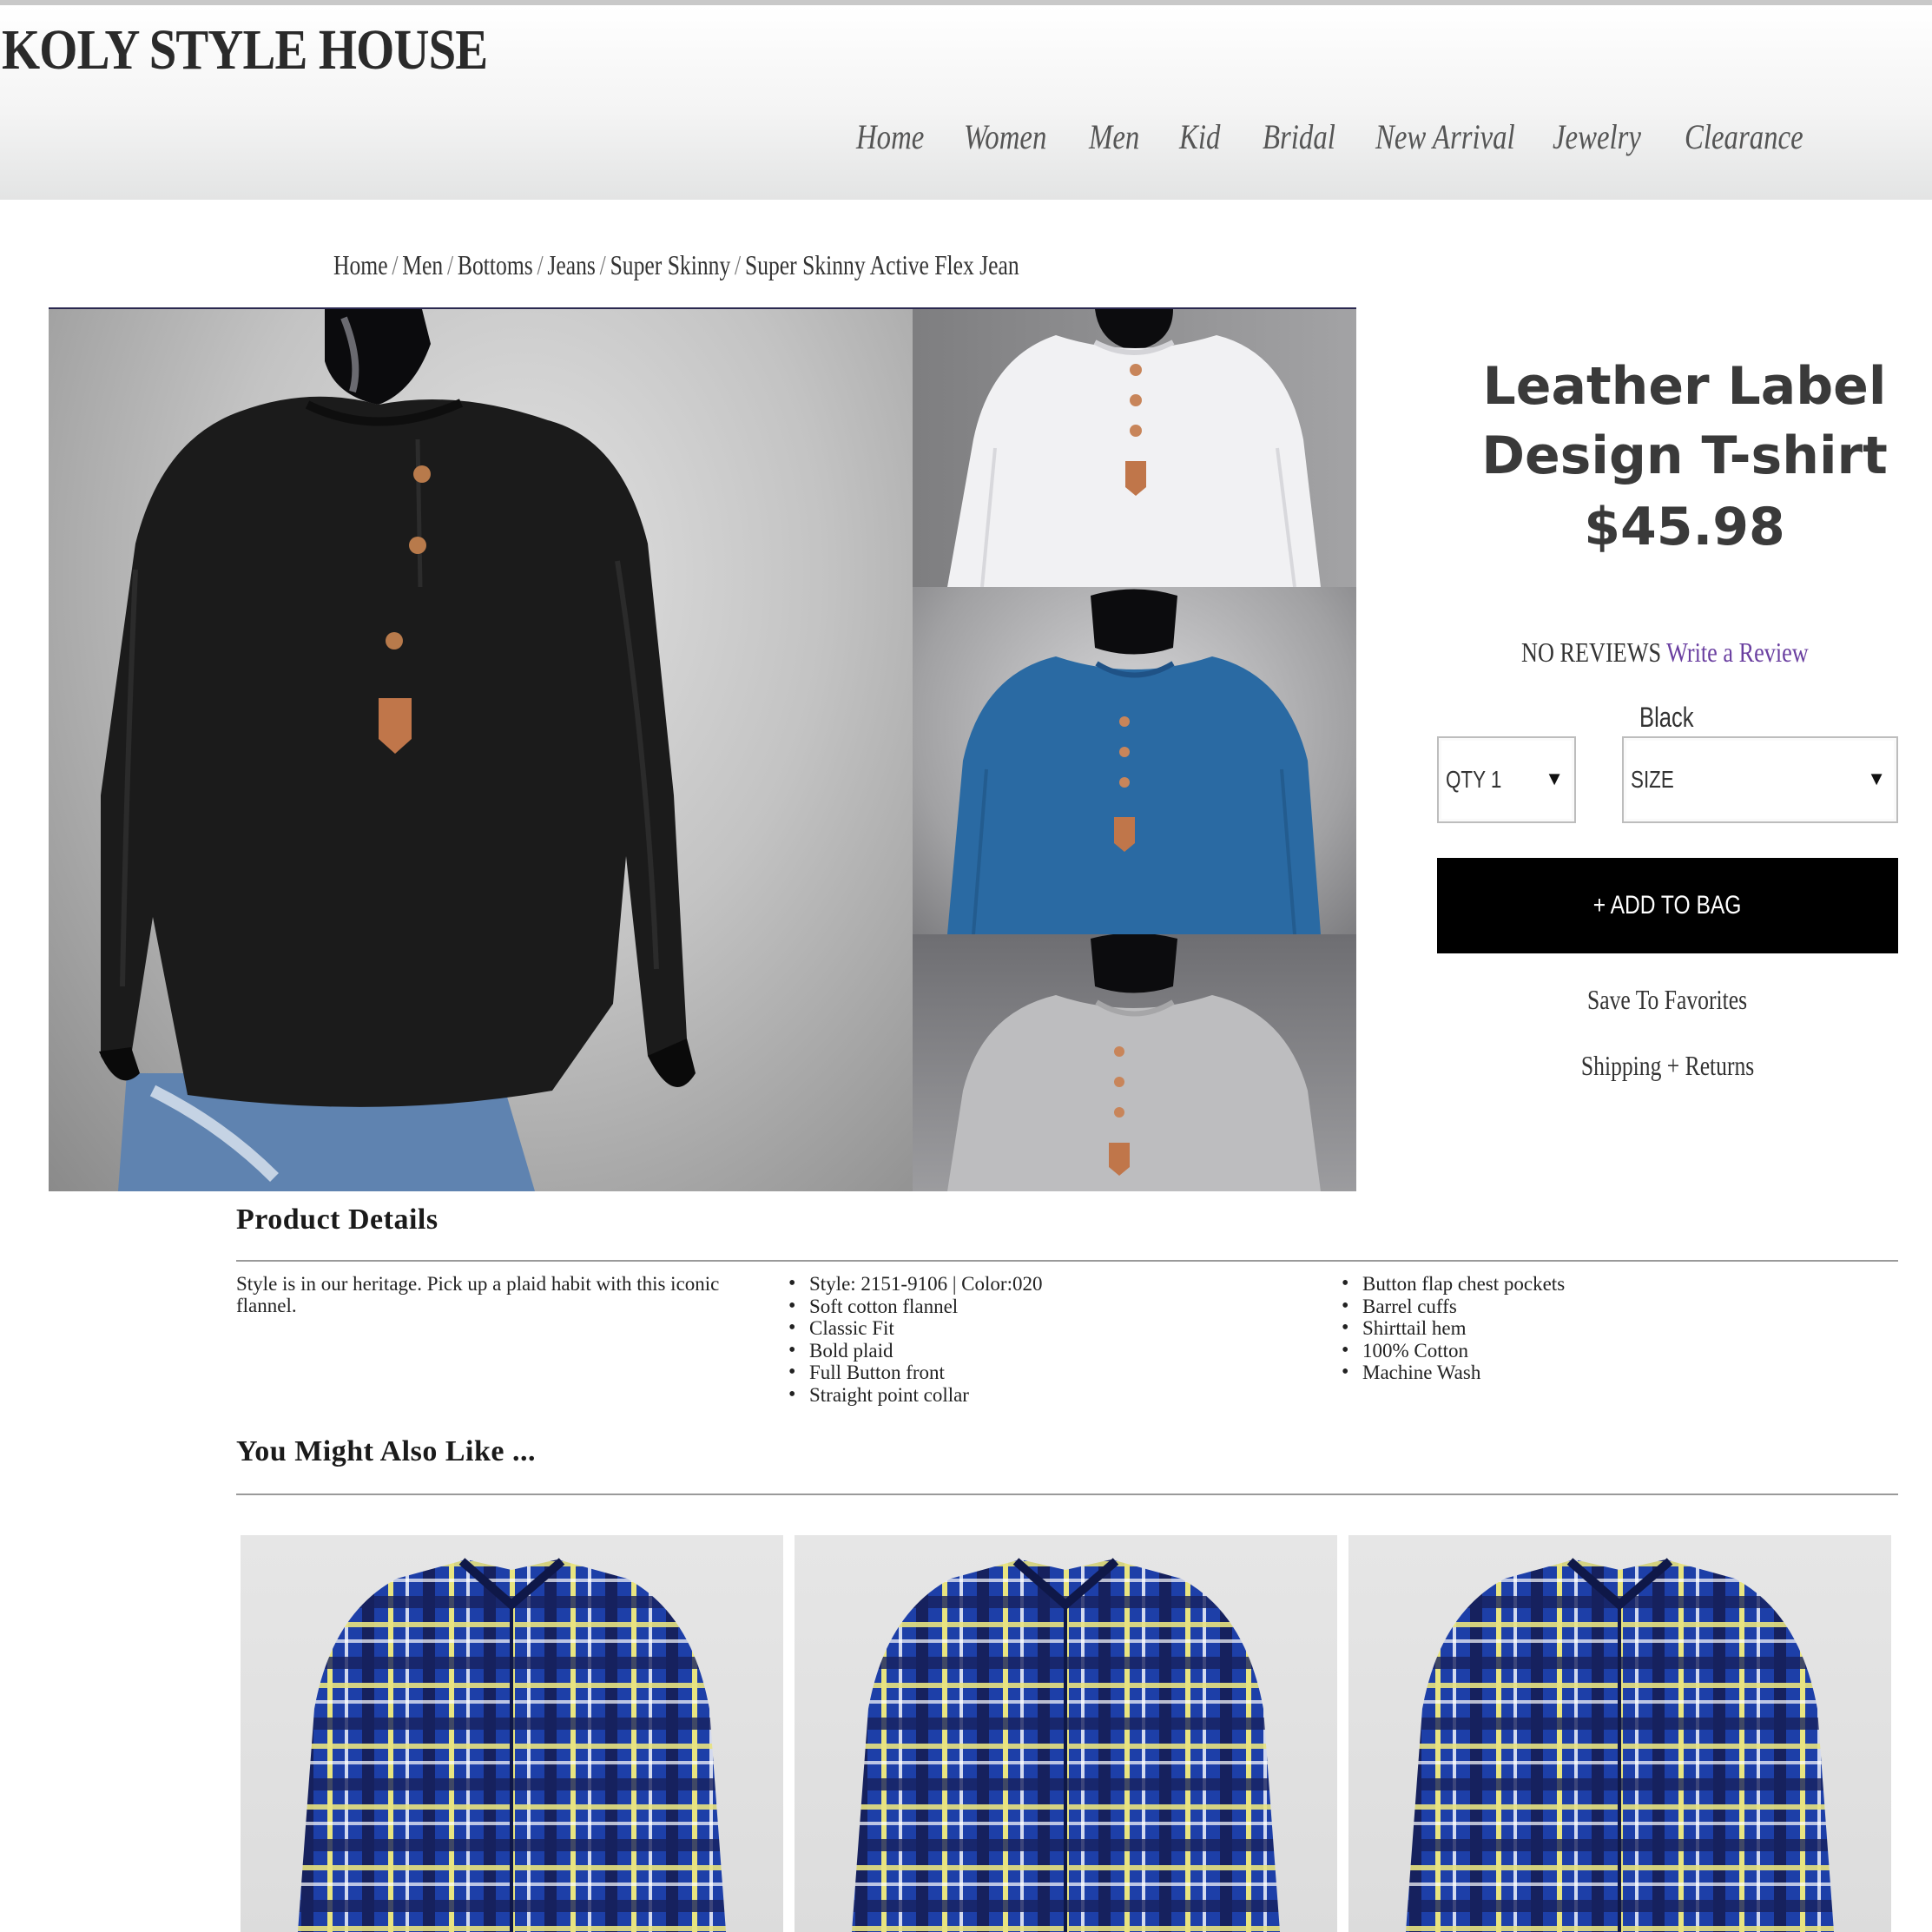  What do you see at coordinates (1134, 760) in the screenshot?
I see `thumbnail-blue` at bounding box center [1134, 760].